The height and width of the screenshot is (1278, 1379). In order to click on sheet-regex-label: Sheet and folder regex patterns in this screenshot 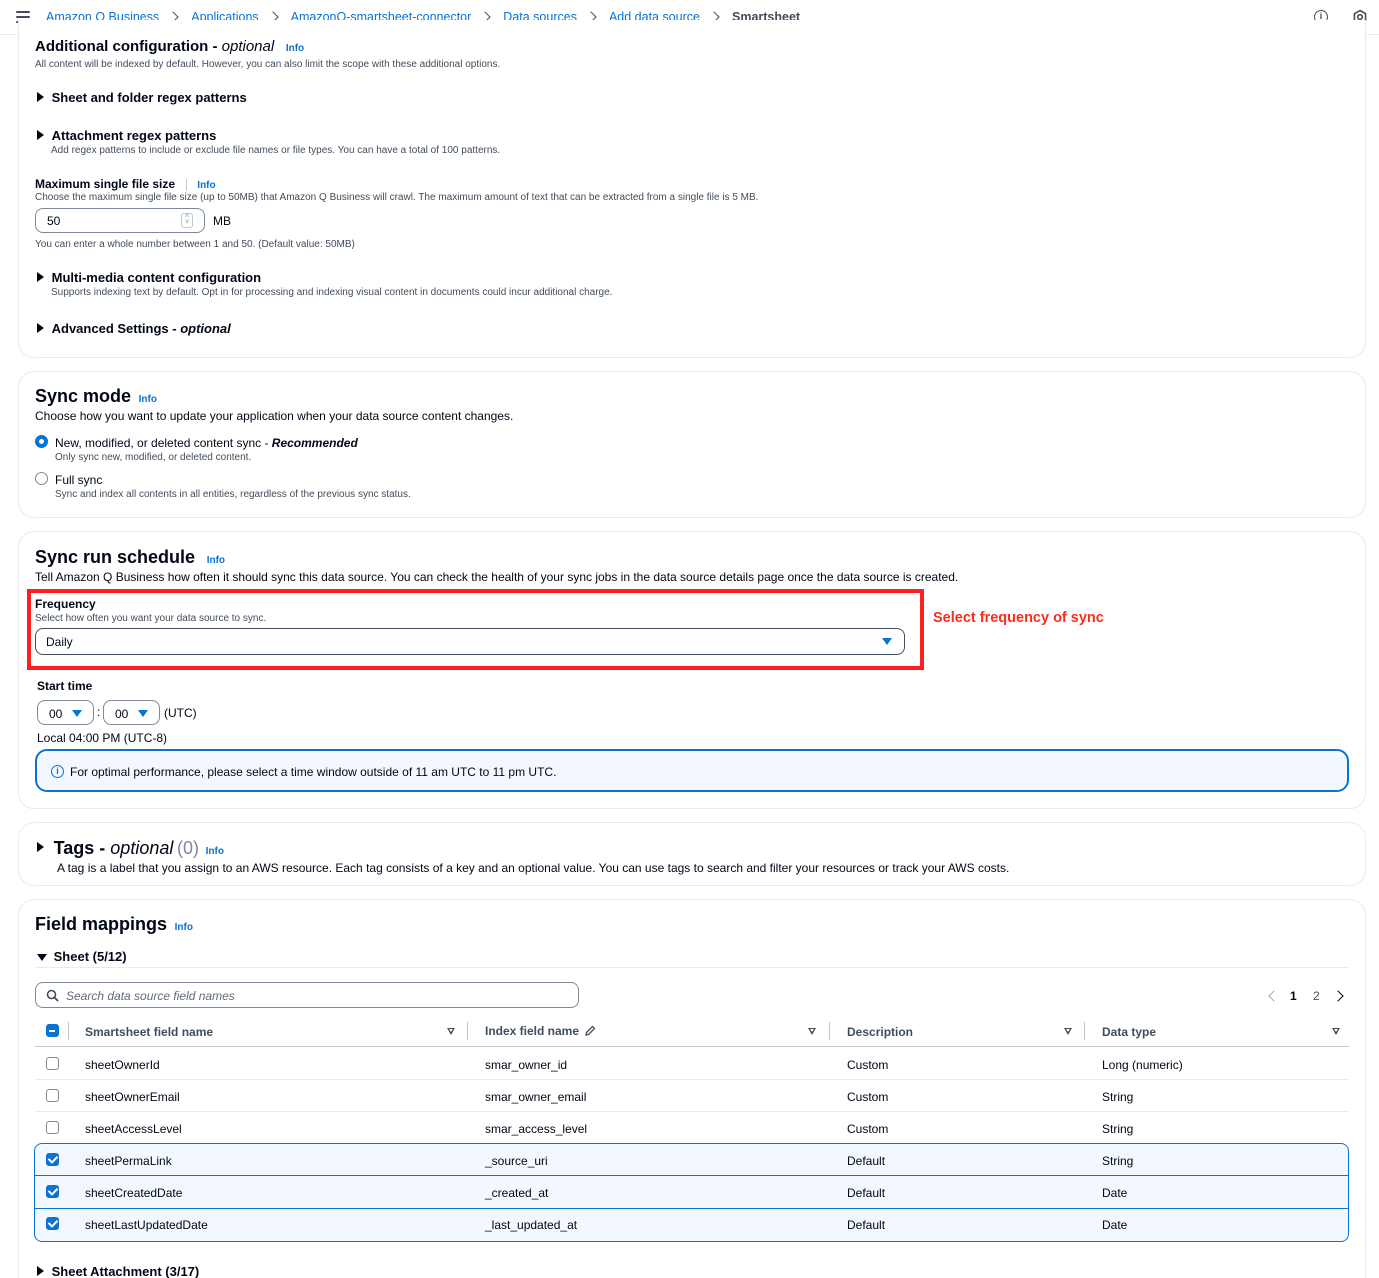, I will do `click(149, 97)`.